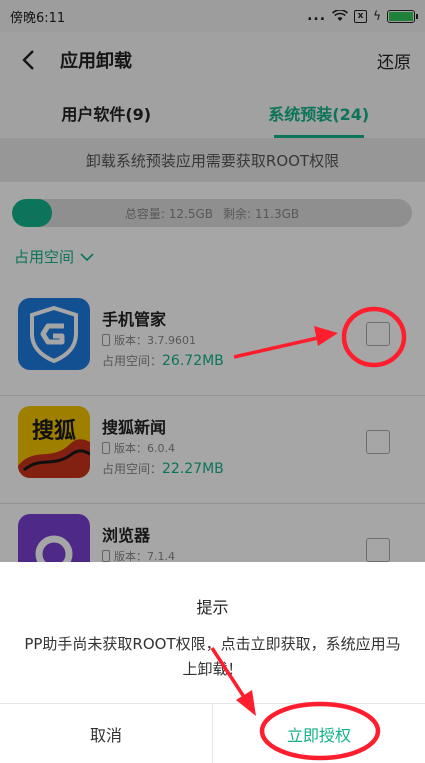  Describe the element at coordinates (106, 733) in the screenshot. I see `cancel-button: 取消` at that location.